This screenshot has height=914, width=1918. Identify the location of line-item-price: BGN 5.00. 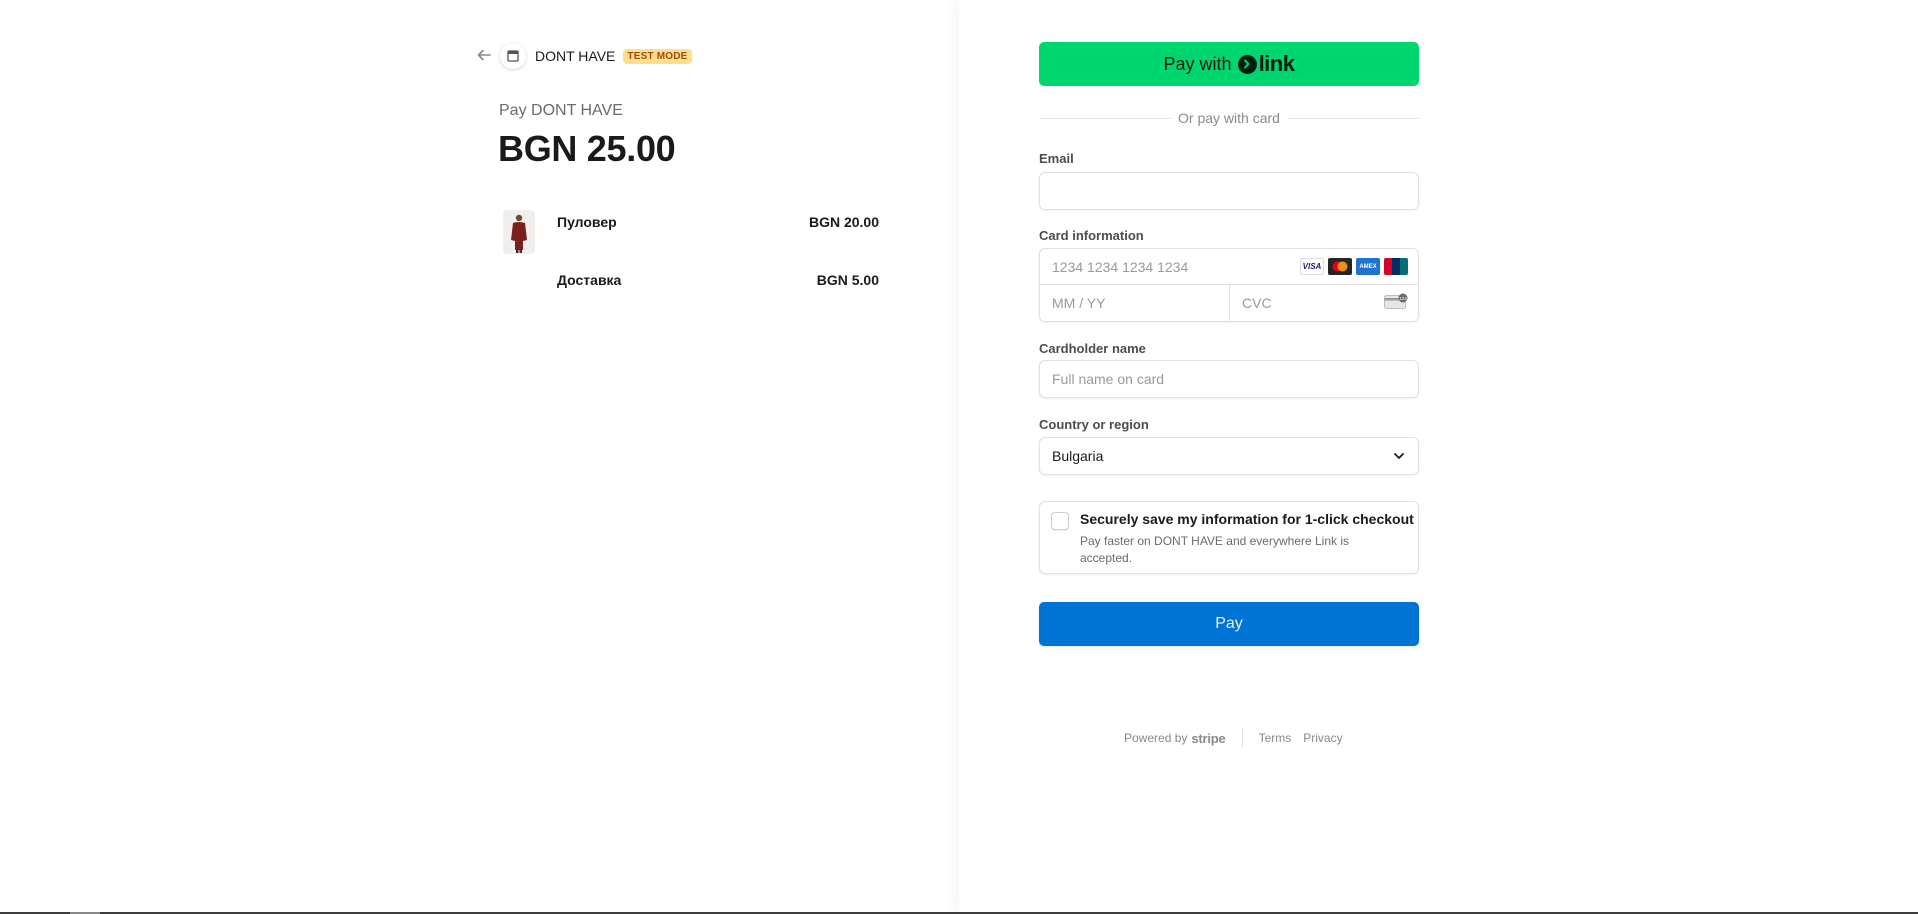
(847, 280).